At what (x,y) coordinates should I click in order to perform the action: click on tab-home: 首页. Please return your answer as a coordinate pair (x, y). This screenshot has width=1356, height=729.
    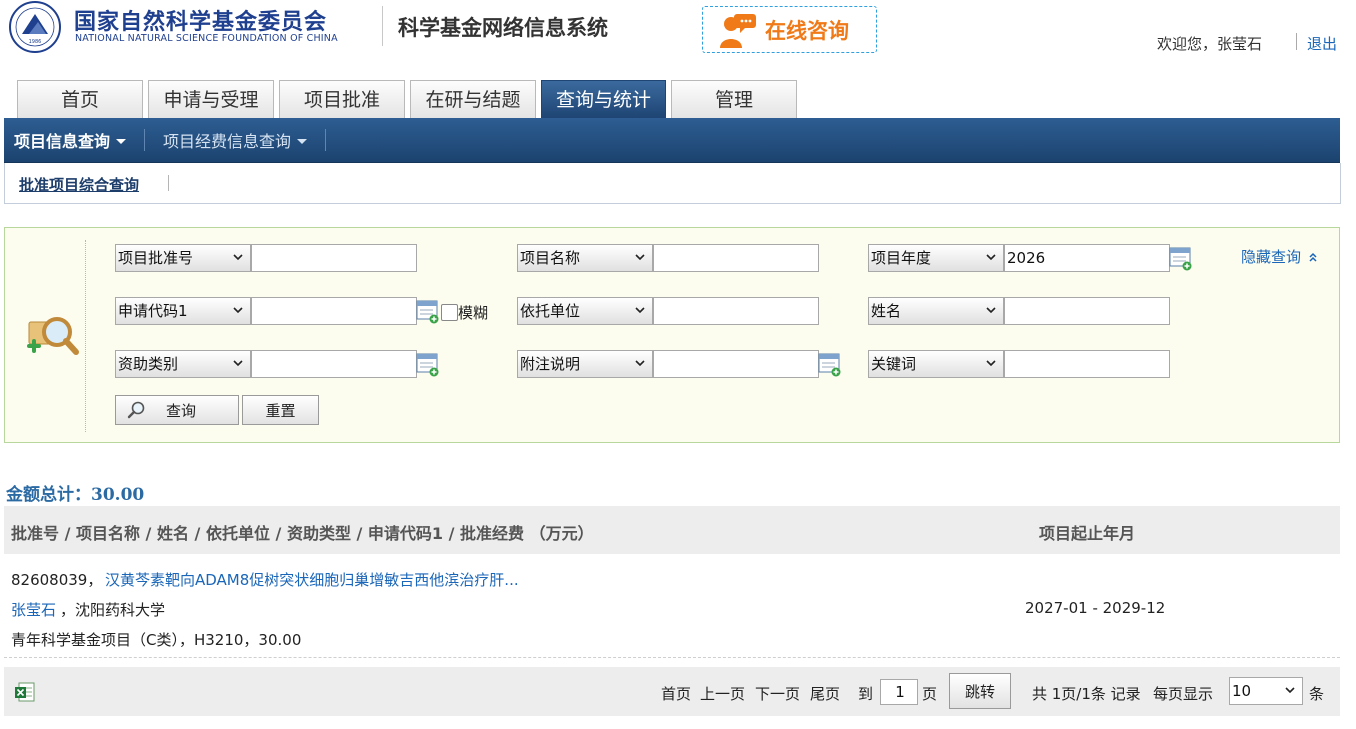
    Looking at the image, I should click on (80, 99).